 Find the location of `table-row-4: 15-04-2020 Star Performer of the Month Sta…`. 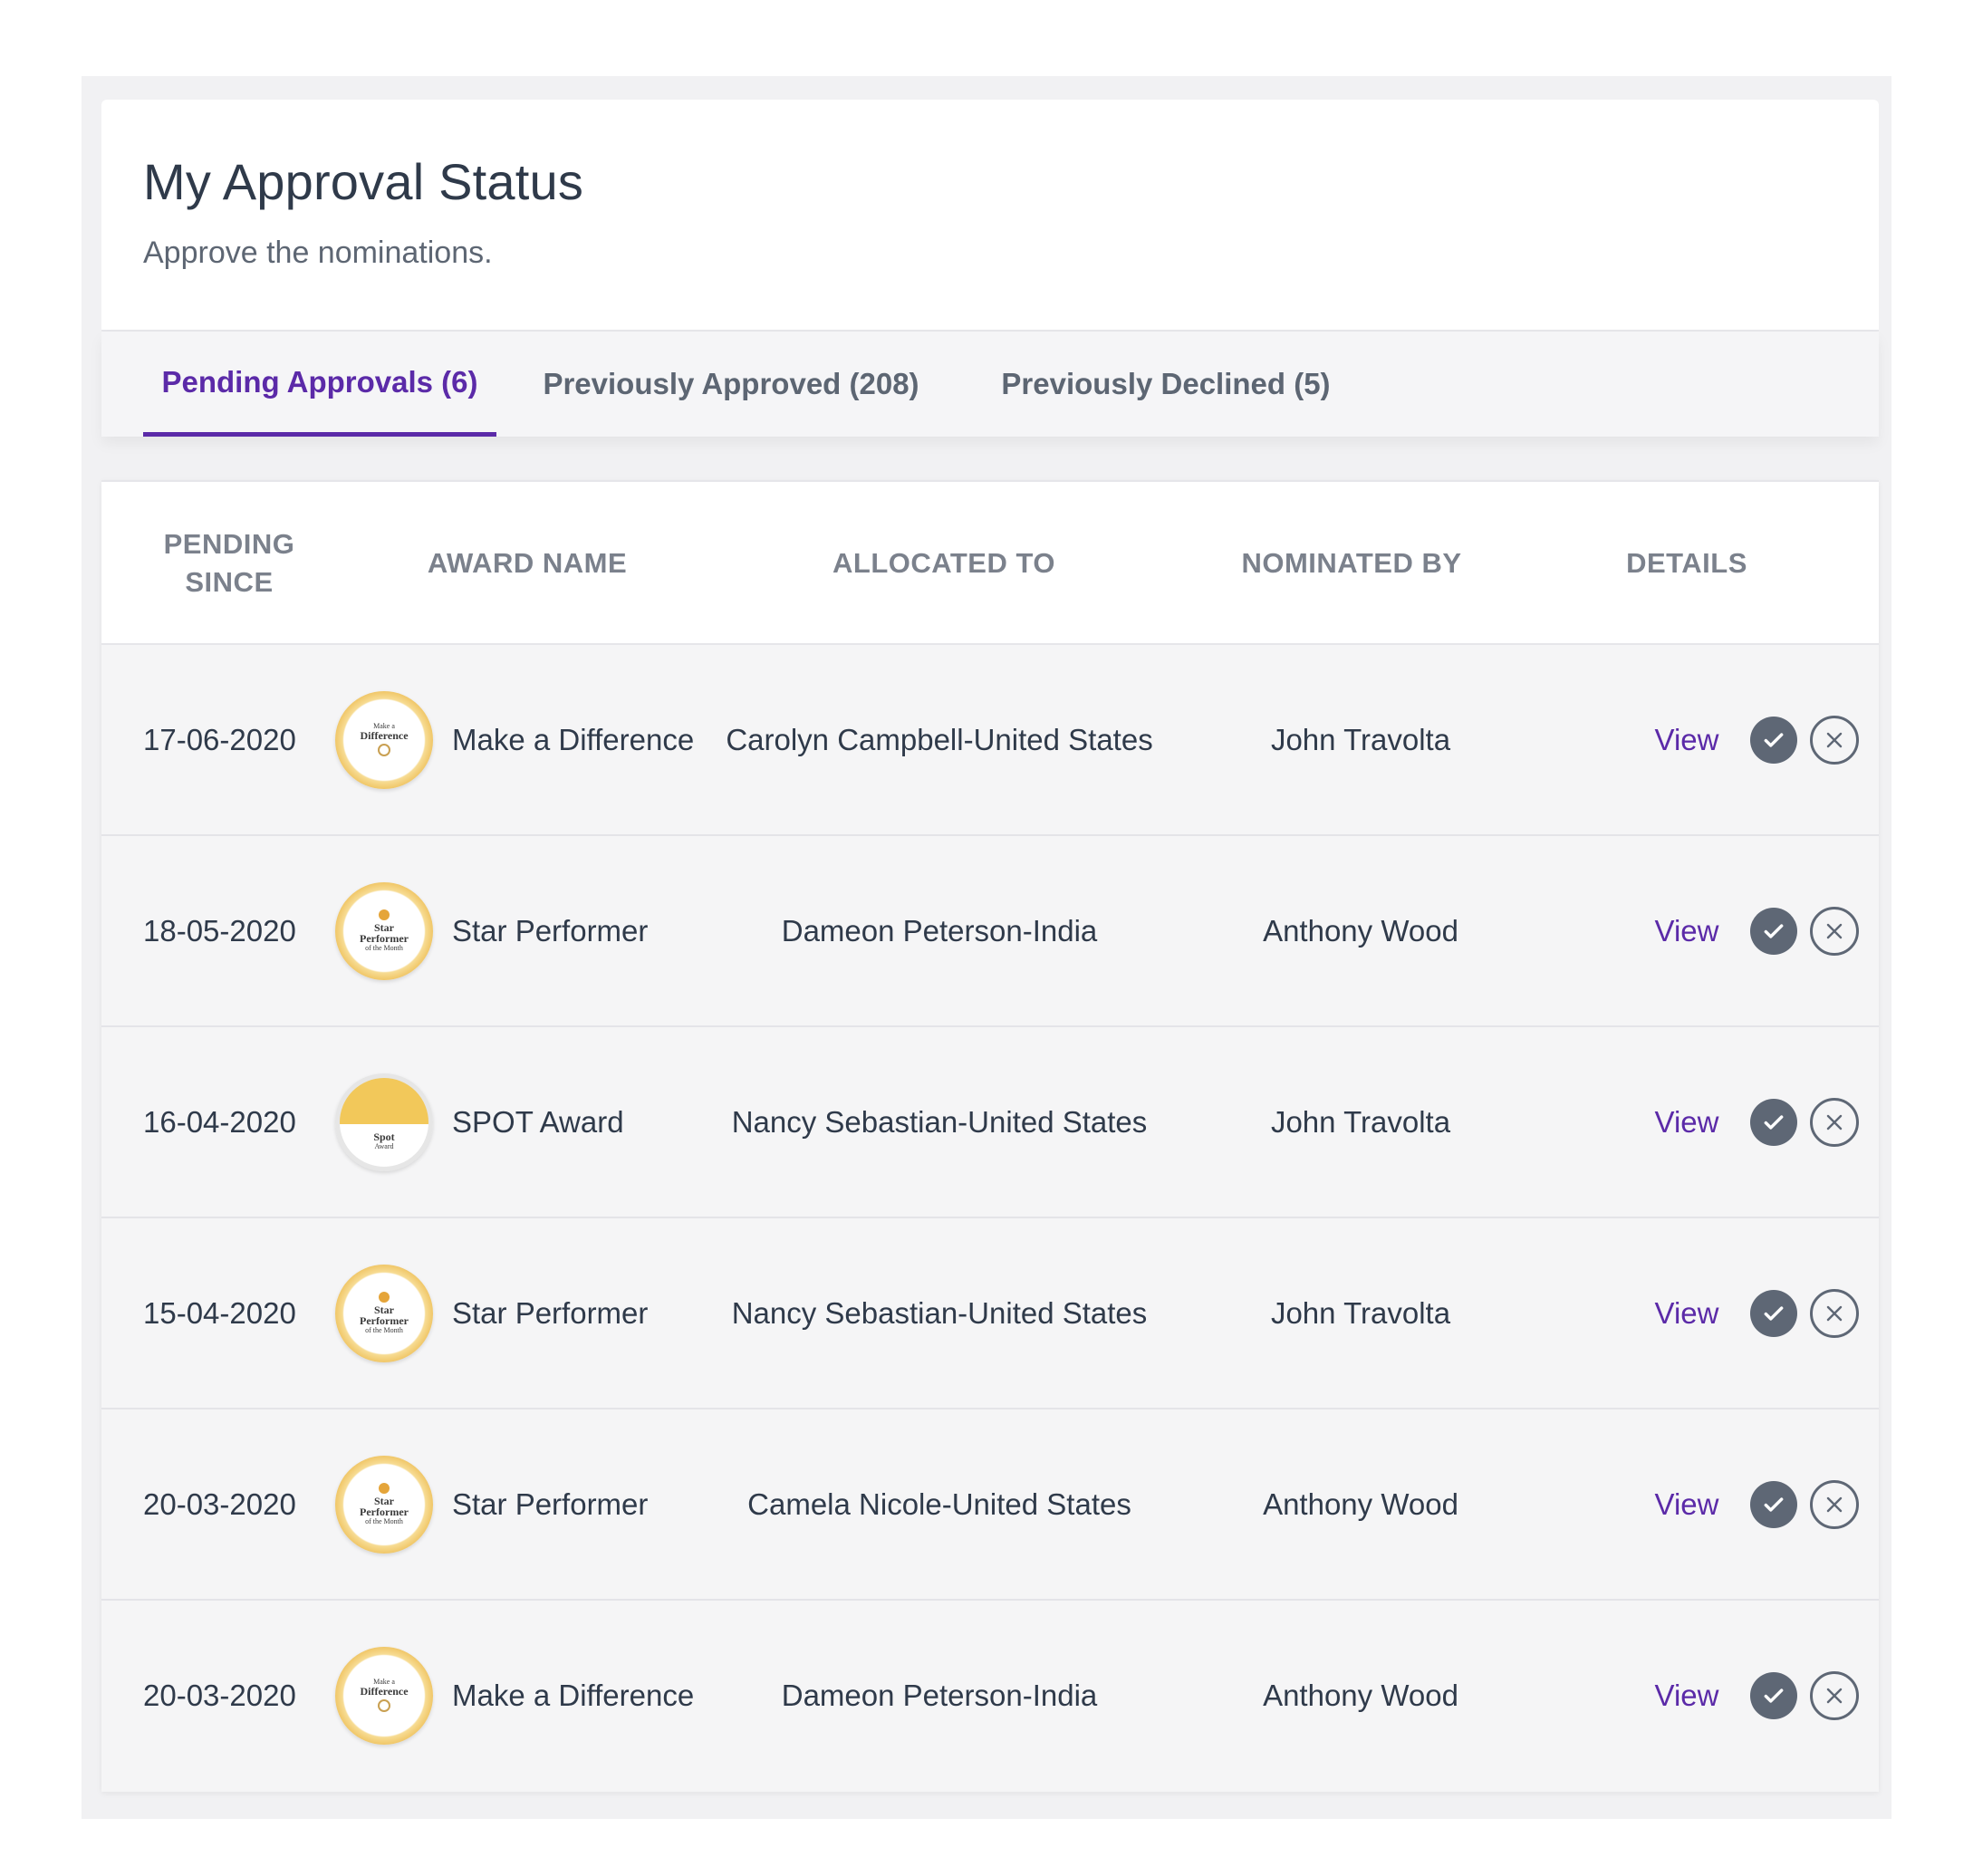

table-row-4: 15-04-2020 Star Performer of the Month Sta… is located at coordinates (990, 1313).